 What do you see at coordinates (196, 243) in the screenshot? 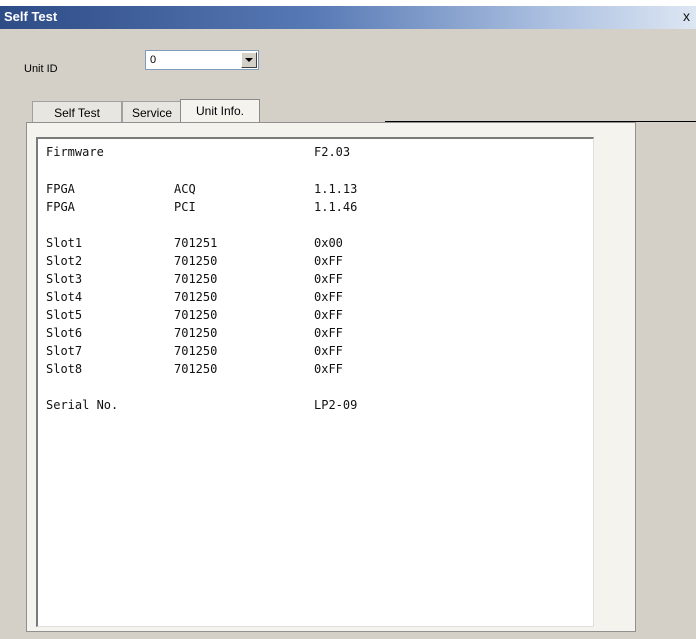
I see `slot-model: 701251` at bounding box center [196, 243].